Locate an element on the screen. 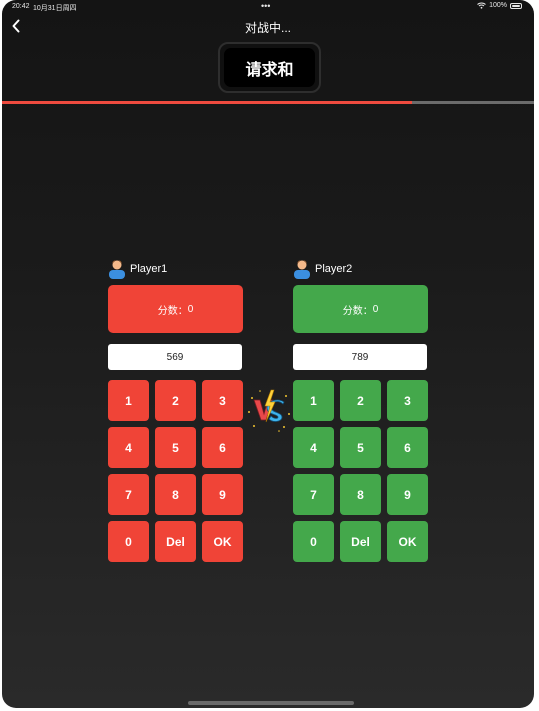 This screenshot has width=539, height=711. player1-key-del: Del is located at coordinates (175, 541).